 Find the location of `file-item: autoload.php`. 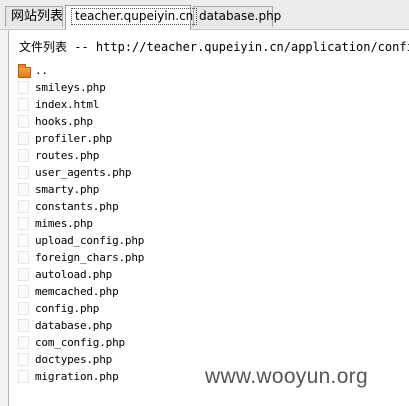

file-item: autoload.php is located at coordinates (81, 274).